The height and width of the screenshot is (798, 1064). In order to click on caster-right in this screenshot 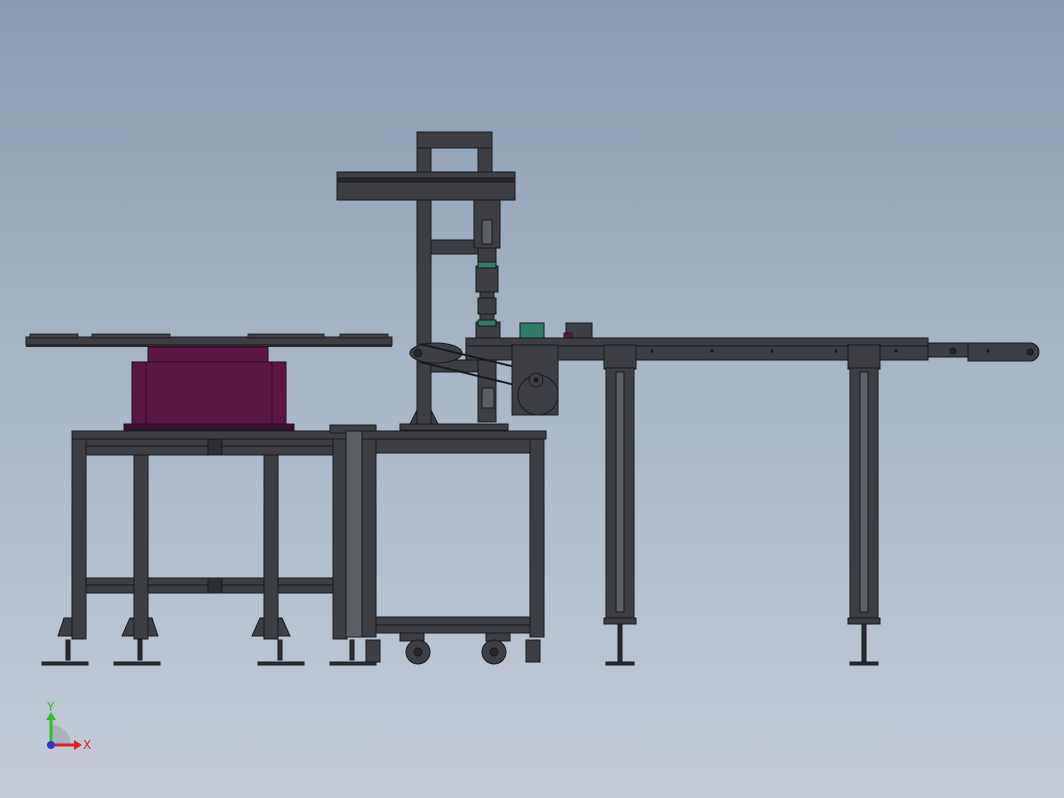, I will do `click(496, 648)`.